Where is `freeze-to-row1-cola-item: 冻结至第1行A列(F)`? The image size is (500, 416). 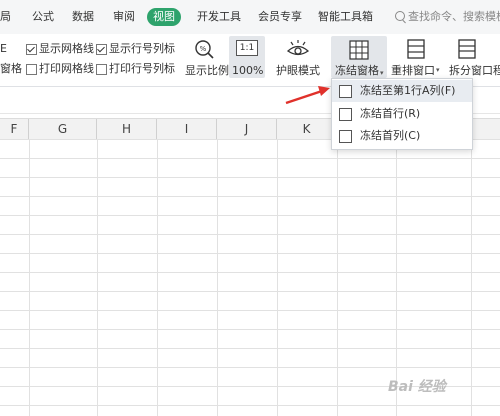 freeze-to-row1-cola-item: 冻结至第1行A列(F) is located at coordinates (402, 91).